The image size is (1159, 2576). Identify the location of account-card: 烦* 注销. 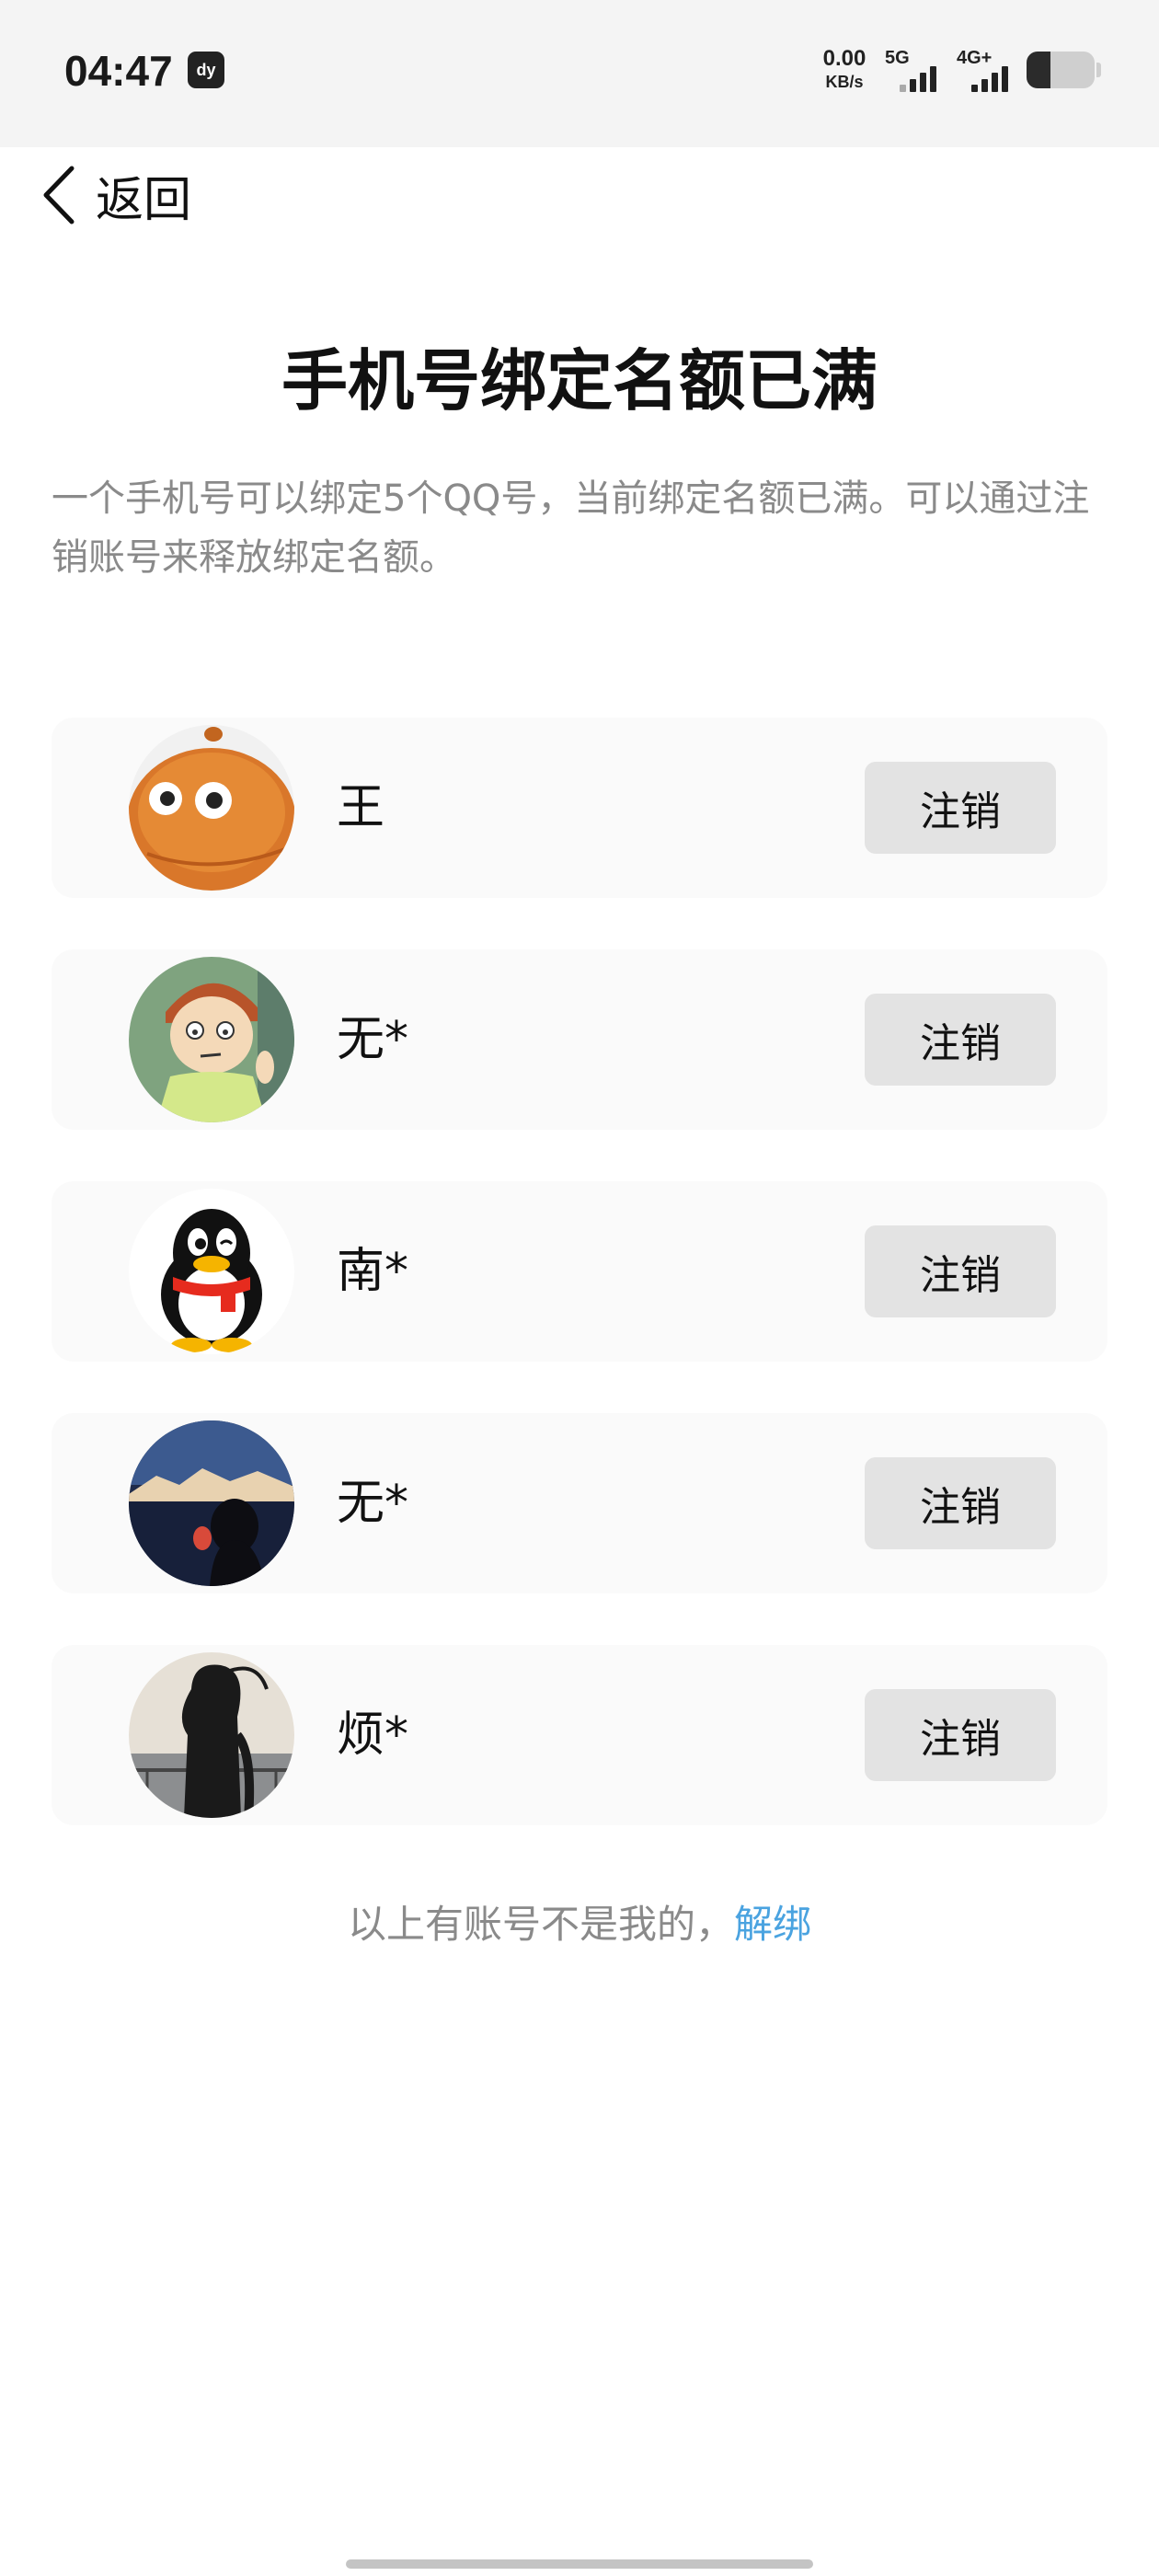
(579, 1735).